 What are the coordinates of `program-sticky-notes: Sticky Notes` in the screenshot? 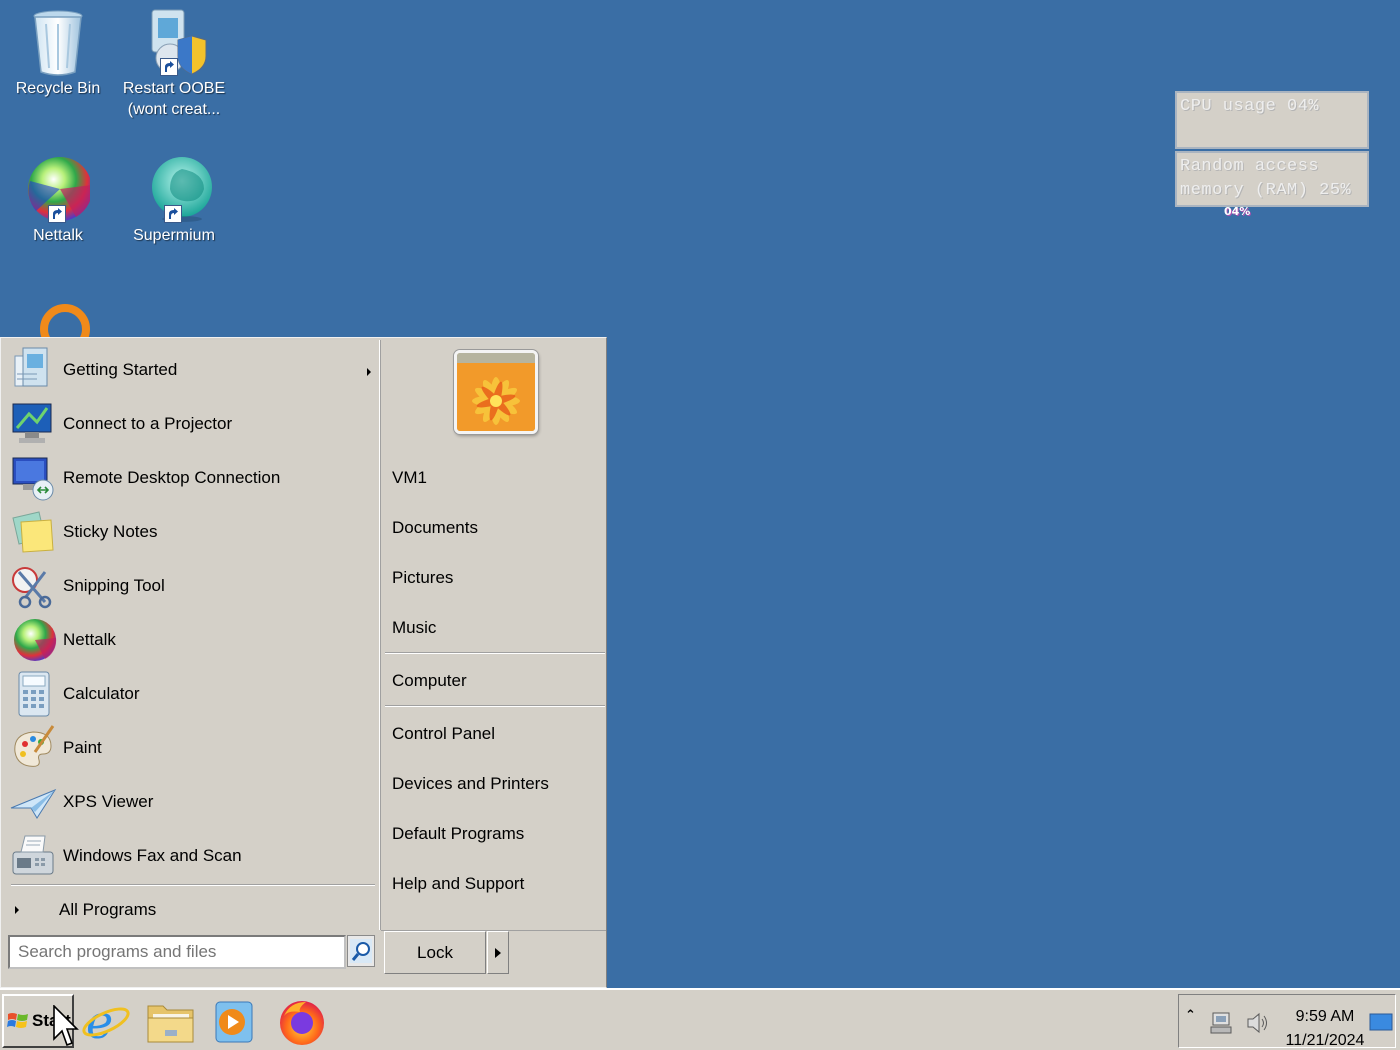 It's located at (193, 532).